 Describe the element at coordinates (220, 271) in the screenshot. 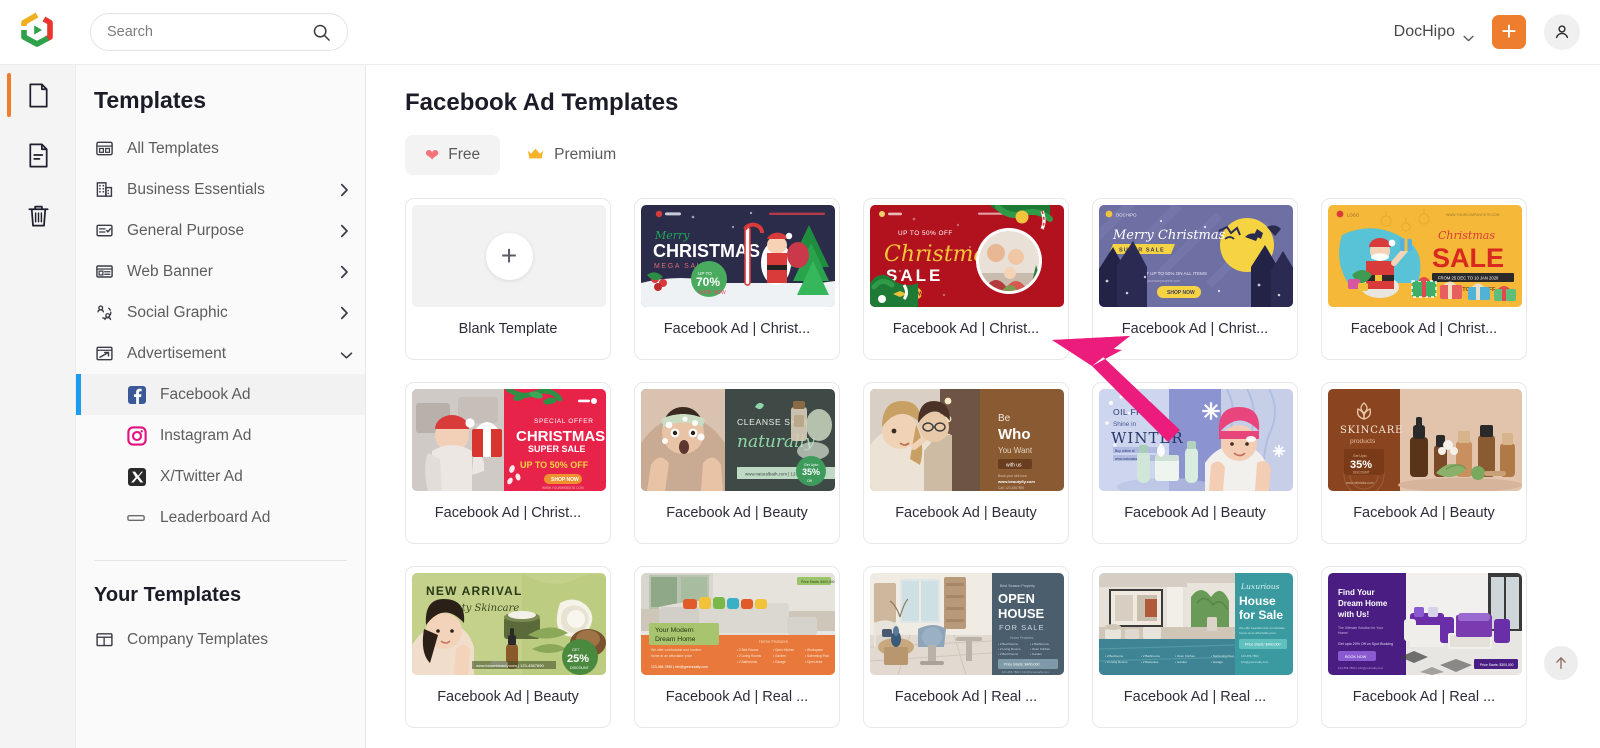

I see `sidebar-item-web-banner: Web Banner` at that location.